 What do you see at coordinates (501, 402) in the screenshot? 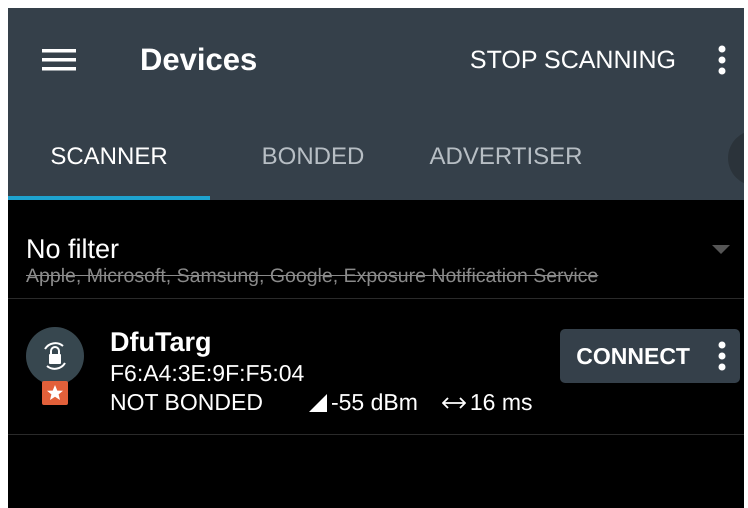
I see `interval-value: 16 ms` at bounding box center [501, 402].